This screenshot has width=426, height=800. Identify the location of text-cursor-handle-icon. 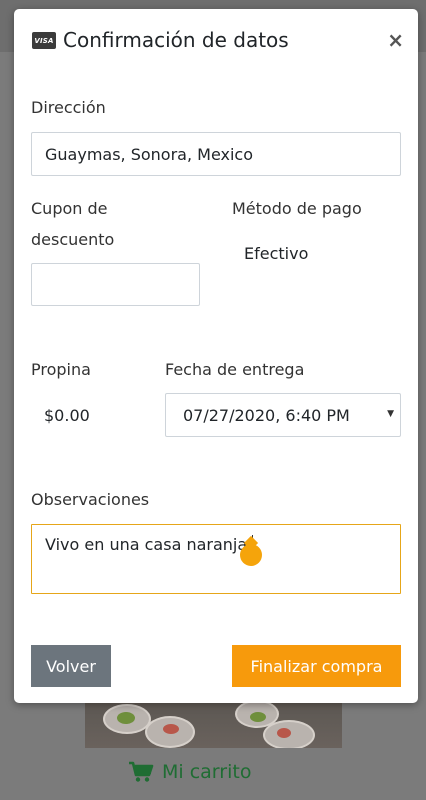
(251, 555).